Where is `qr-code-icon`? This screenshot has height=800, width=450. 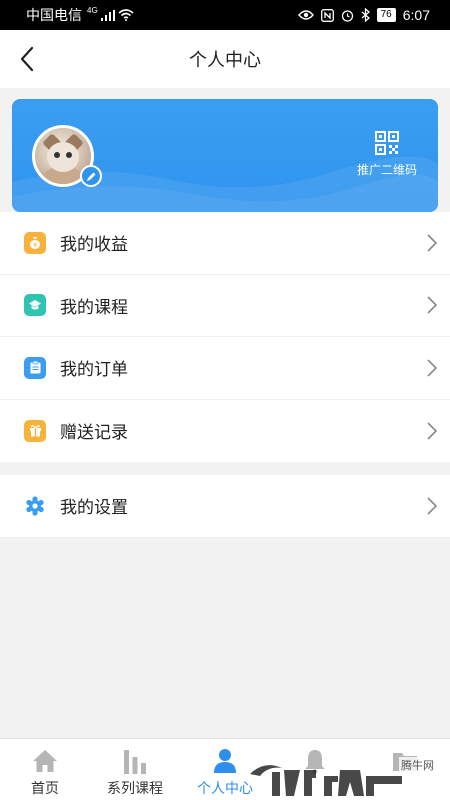 qr-code-icon is located at coordinates (387, 143).